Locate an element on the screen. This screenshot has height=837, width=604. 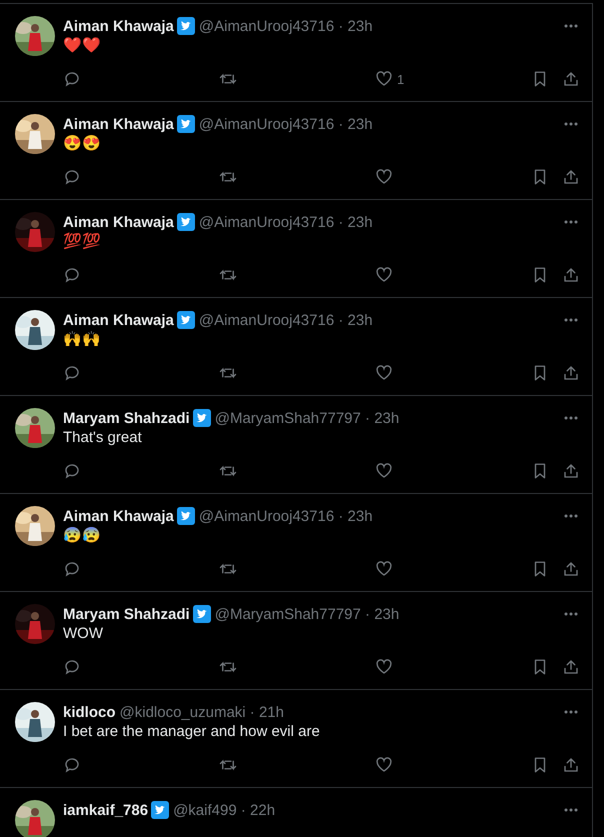
tweet-text: 💯💯 is located at coordinates (82, 242).